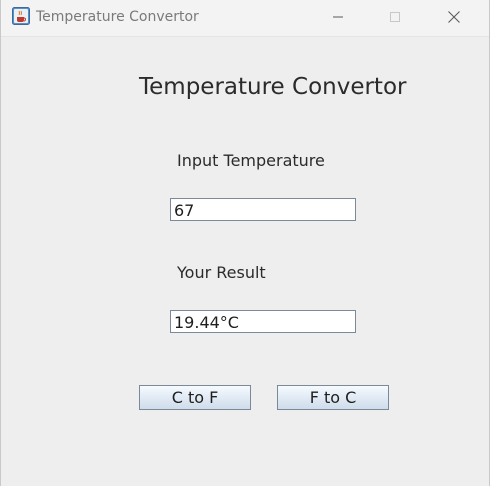 This screenshot has width=490, height=486. Describe the element at coordinates (251, 160) in the screenshot. I see `input-temperature-label: Input Temperature` at that location.